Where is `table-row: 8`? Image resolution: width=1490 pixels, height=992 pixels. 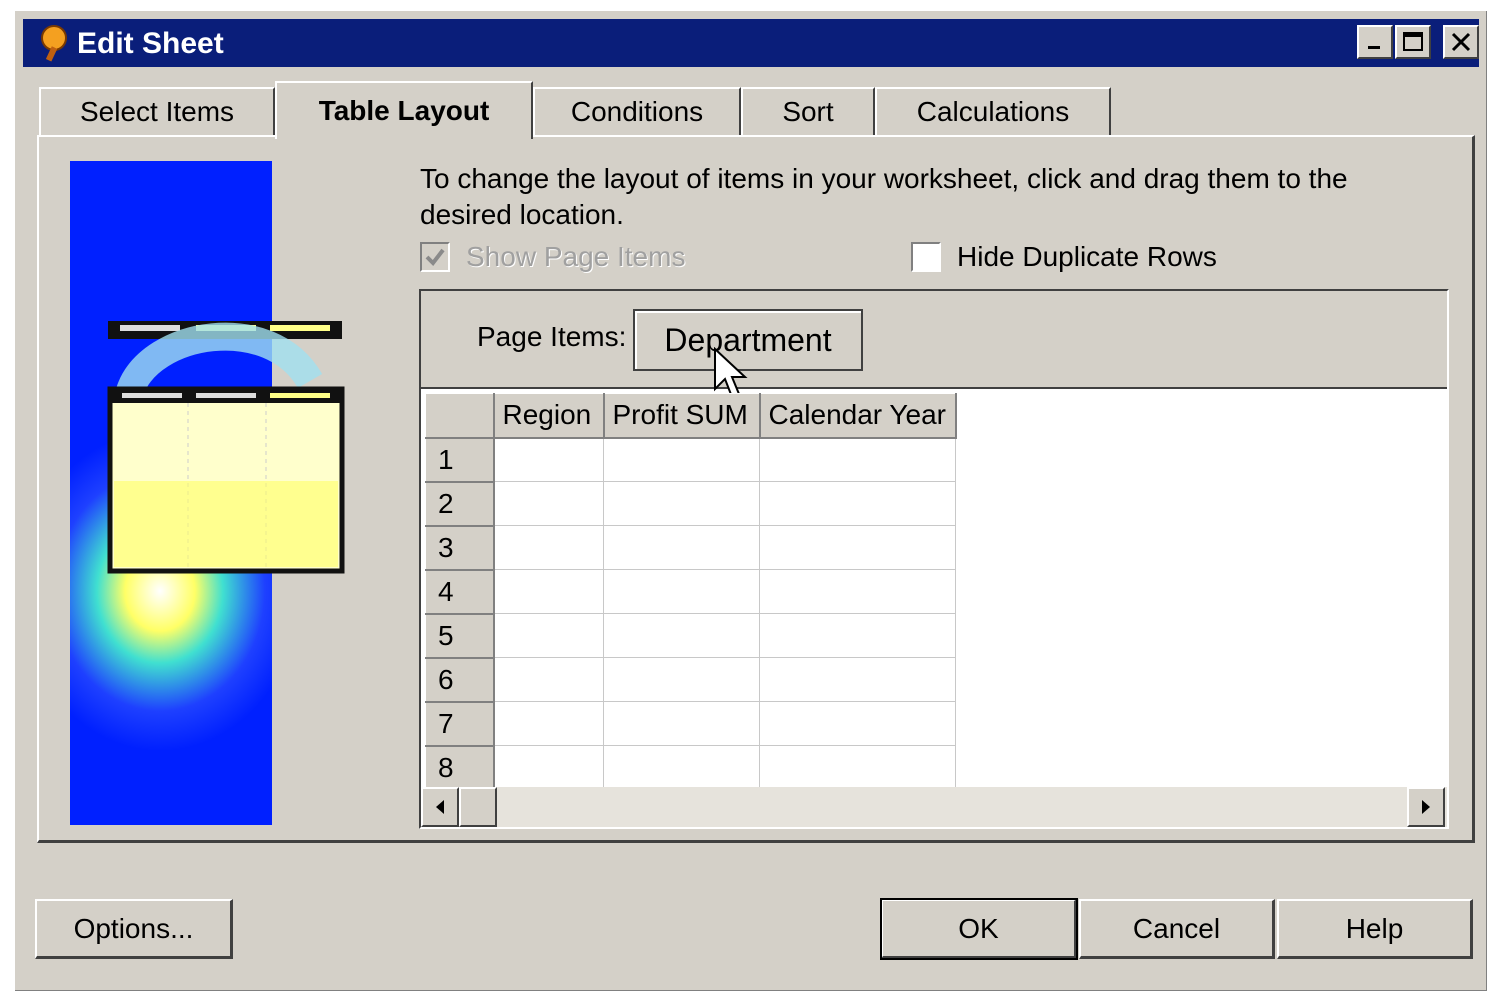 table-row: 8 is located at coordinates (690, 768).